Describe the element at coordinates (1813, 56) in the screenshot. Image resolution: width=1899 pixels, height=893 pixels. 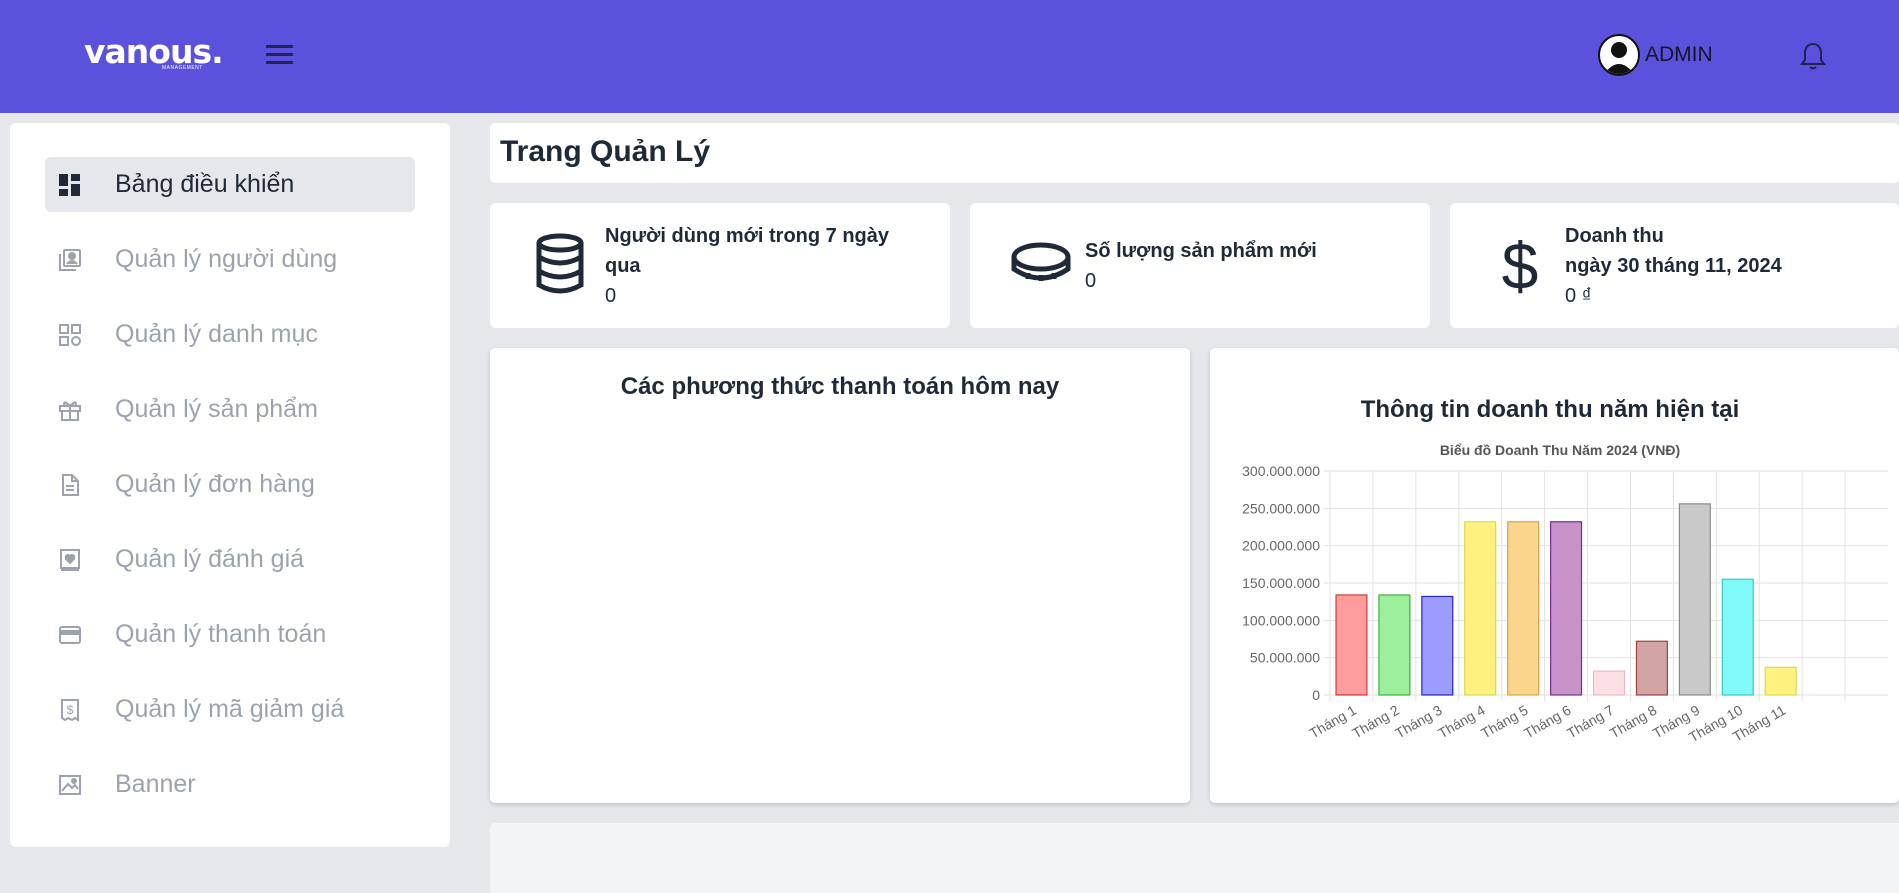
I see `notification-bell-icon` at that location.